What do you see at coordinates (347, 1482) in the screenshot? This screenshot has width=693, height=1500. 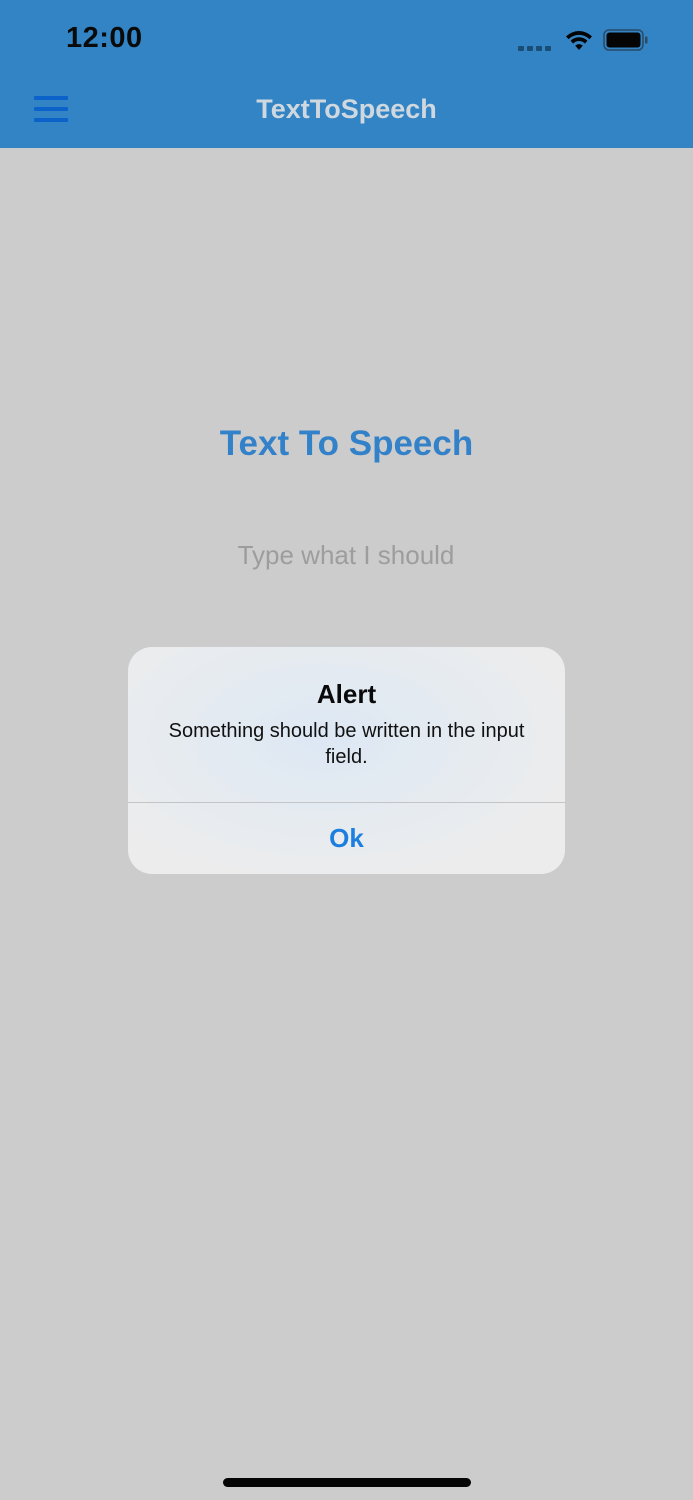 I see `home-indicator` at bounding box center [347, 1482].